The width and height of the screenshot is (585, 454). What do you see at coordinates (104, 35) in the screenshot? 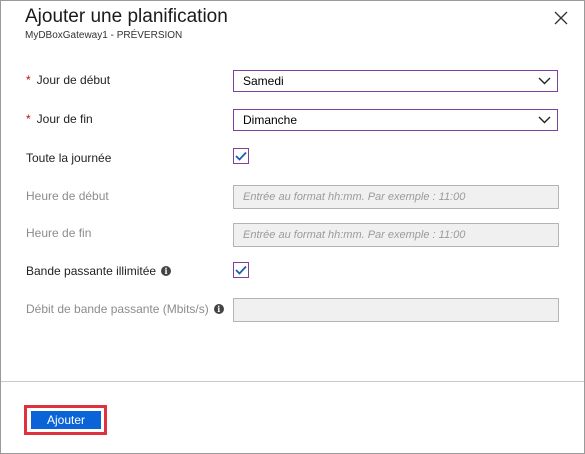
I see `dialog-subtitle: MyDBoxGateway1 - PRÉVERSION` at bounding box center [104, 35].